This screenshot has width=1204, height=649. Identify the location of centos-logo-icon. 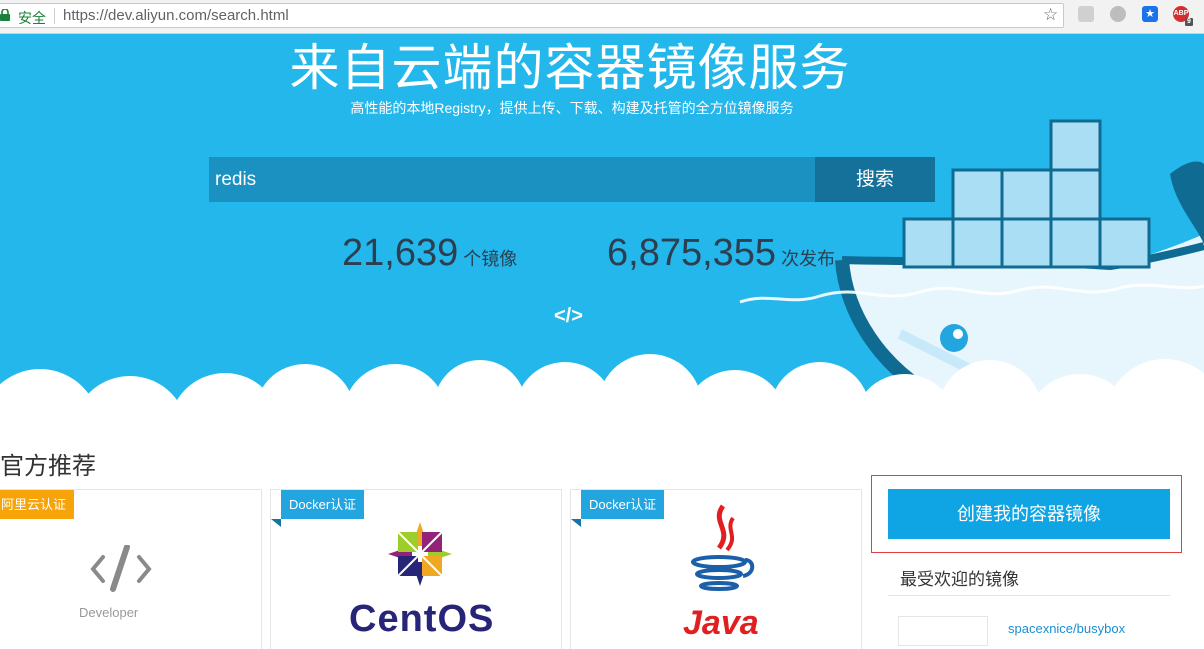
(420, 554).